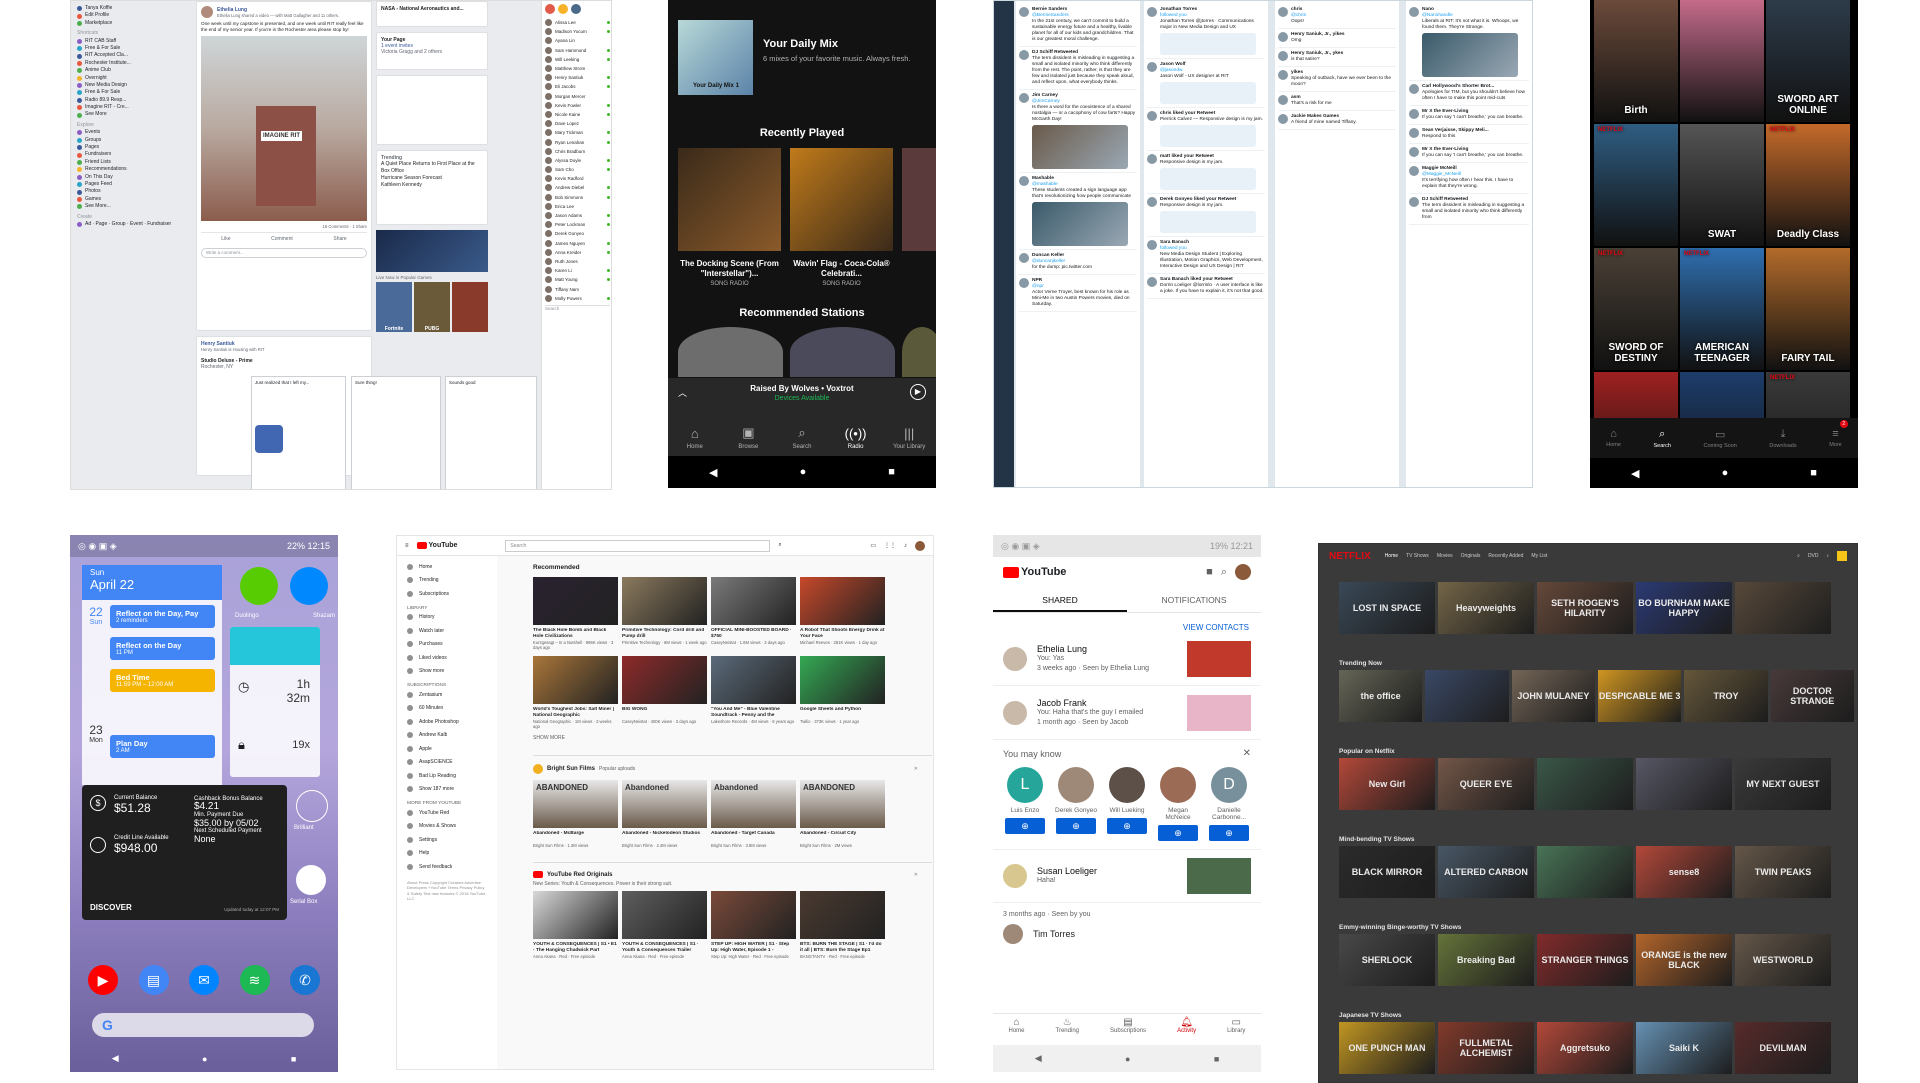 This screenshot has width=1920, height=1083. Describe the element at coordinates (575, 837) in the screenshot. I see `video-title: Abandoned - McBarge` at that location.